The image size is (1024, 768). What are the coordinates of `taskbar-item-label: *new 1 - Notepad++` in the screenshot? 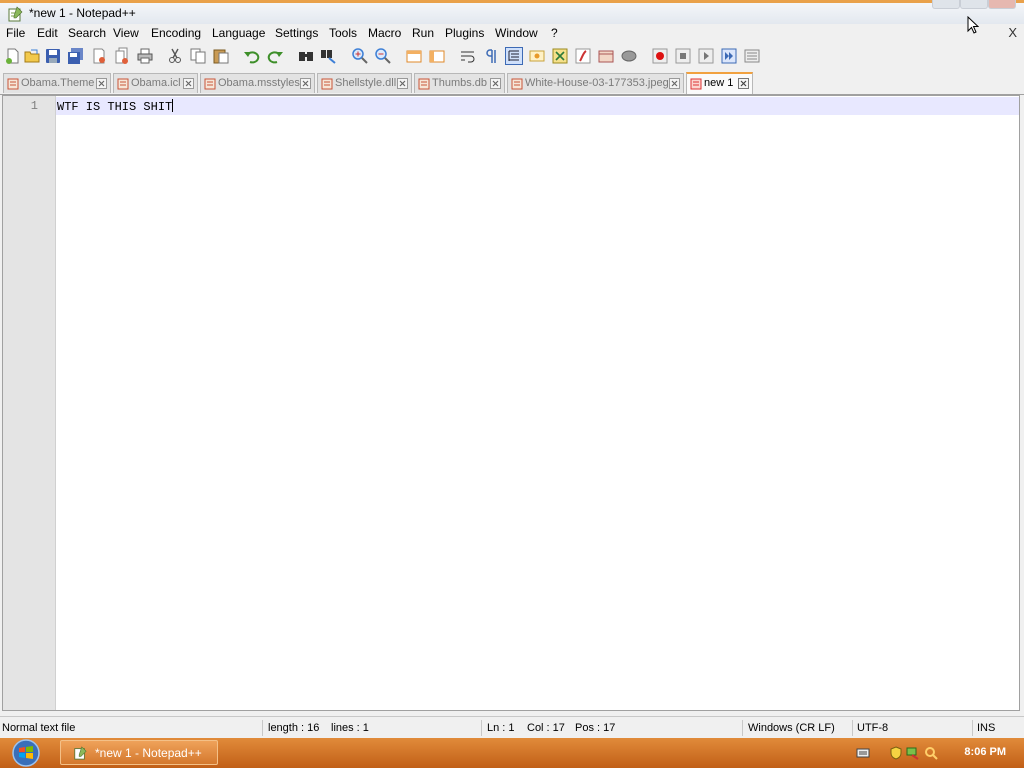 It's located at (148, 753).